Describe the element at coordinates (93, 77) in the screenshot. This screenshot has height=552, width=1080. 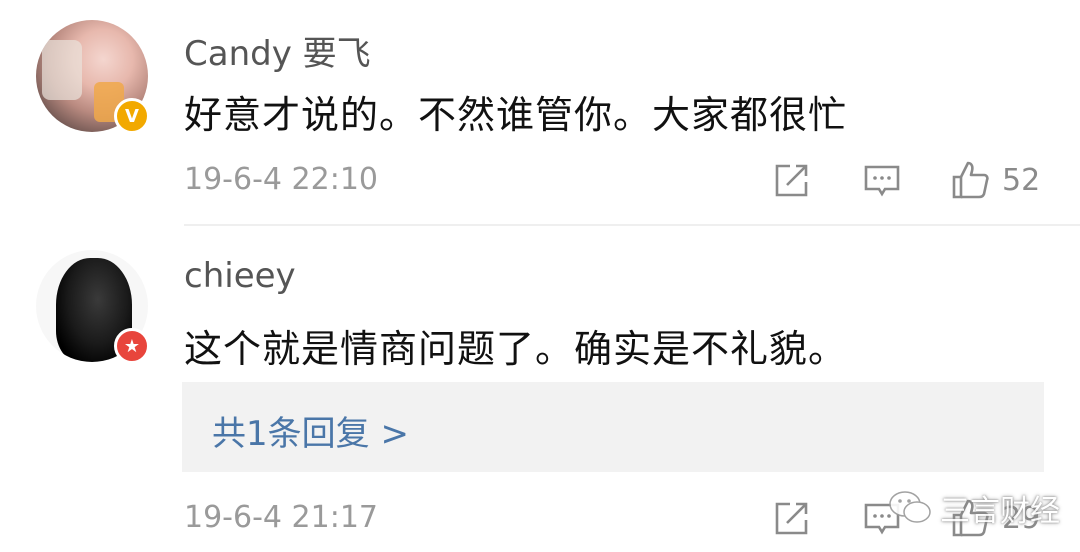
I see `avatar: V` at that location.